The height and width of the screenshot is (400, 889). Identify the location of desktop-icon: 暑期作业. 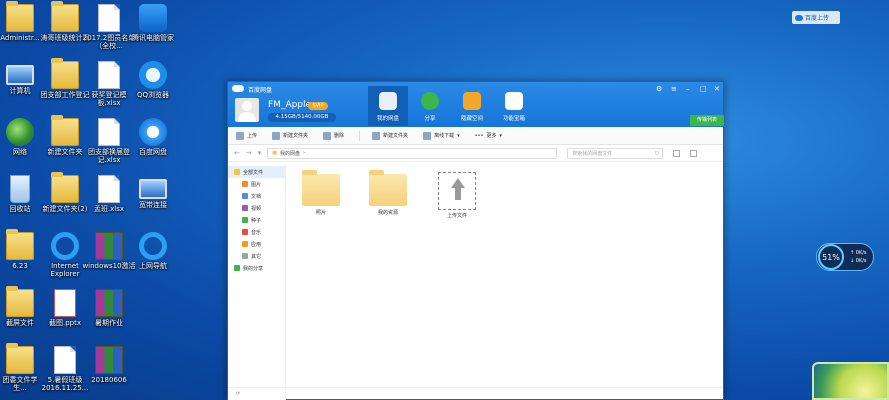
(109, 308).